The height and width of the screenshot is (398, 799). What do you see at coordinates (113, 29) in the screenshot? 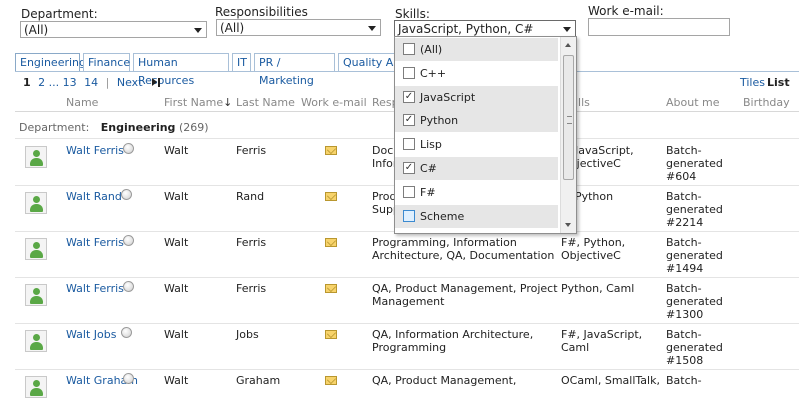
I see `department-select: (All)` at bounding box center [113, 29].